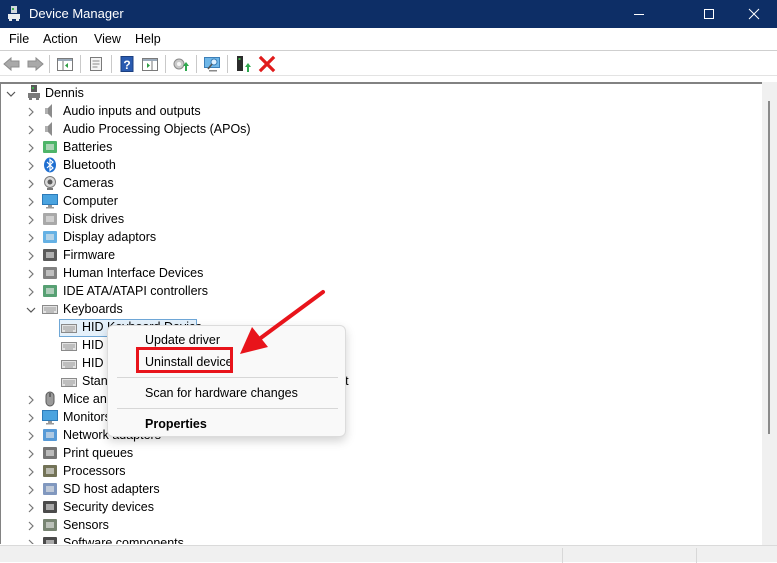  I want to click on tree-category-label: Cameras, so click(88, 183).